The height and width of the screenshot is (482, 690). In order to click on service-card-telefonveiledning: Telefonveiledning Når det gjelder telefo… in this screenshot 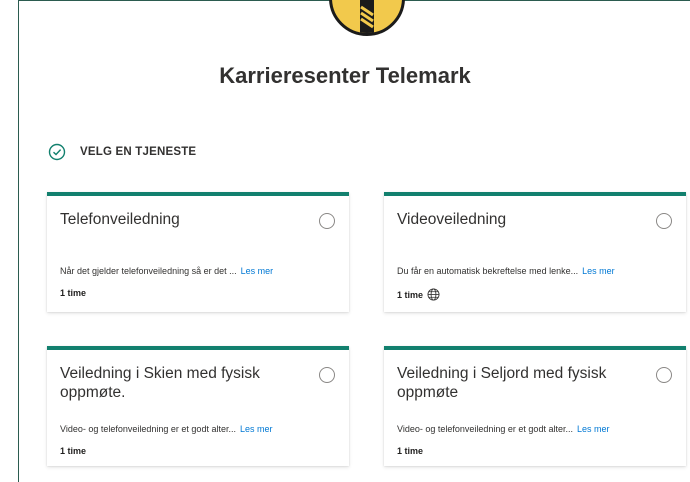, I will do `click(198, 252)`.